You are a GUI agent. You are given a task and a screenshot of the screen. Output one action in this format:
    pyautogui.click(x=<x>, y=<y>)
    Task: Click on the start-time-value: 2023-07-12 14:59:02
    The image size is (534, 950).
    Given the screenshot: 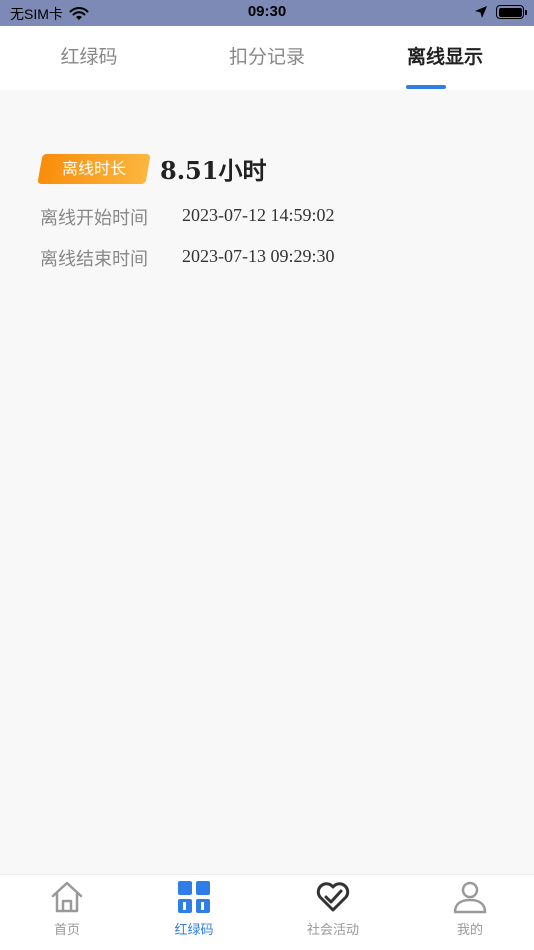 What is the action you would take?
    pyautogui.click(x=258, y=215)
    